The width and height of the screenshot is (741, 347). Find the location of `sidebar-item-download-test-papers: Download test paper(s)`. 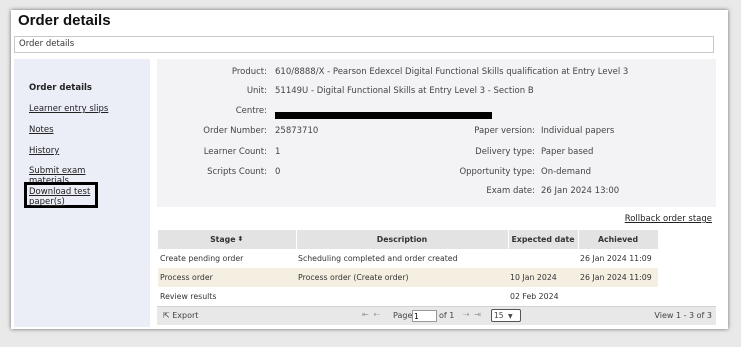

sidebar-item-download-test-papers: Download test paper(s) is located at coordinates (59, 197).